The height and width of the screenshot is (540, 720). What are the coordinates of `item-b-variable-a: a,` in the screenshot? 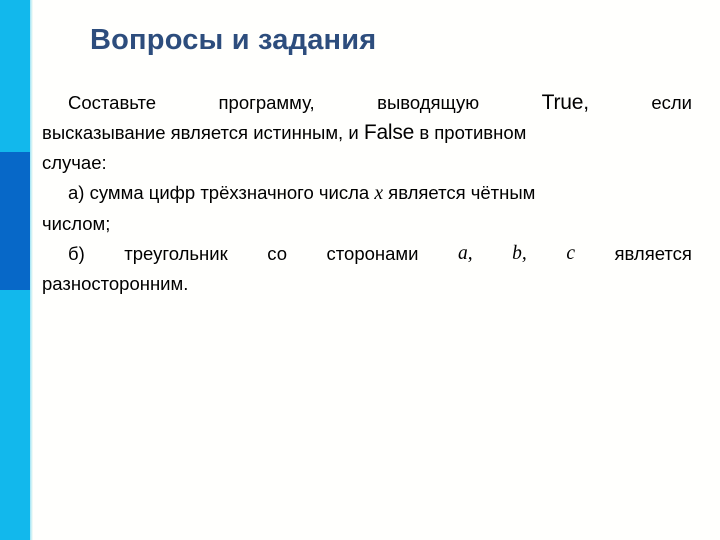 It's located at (465, 253).